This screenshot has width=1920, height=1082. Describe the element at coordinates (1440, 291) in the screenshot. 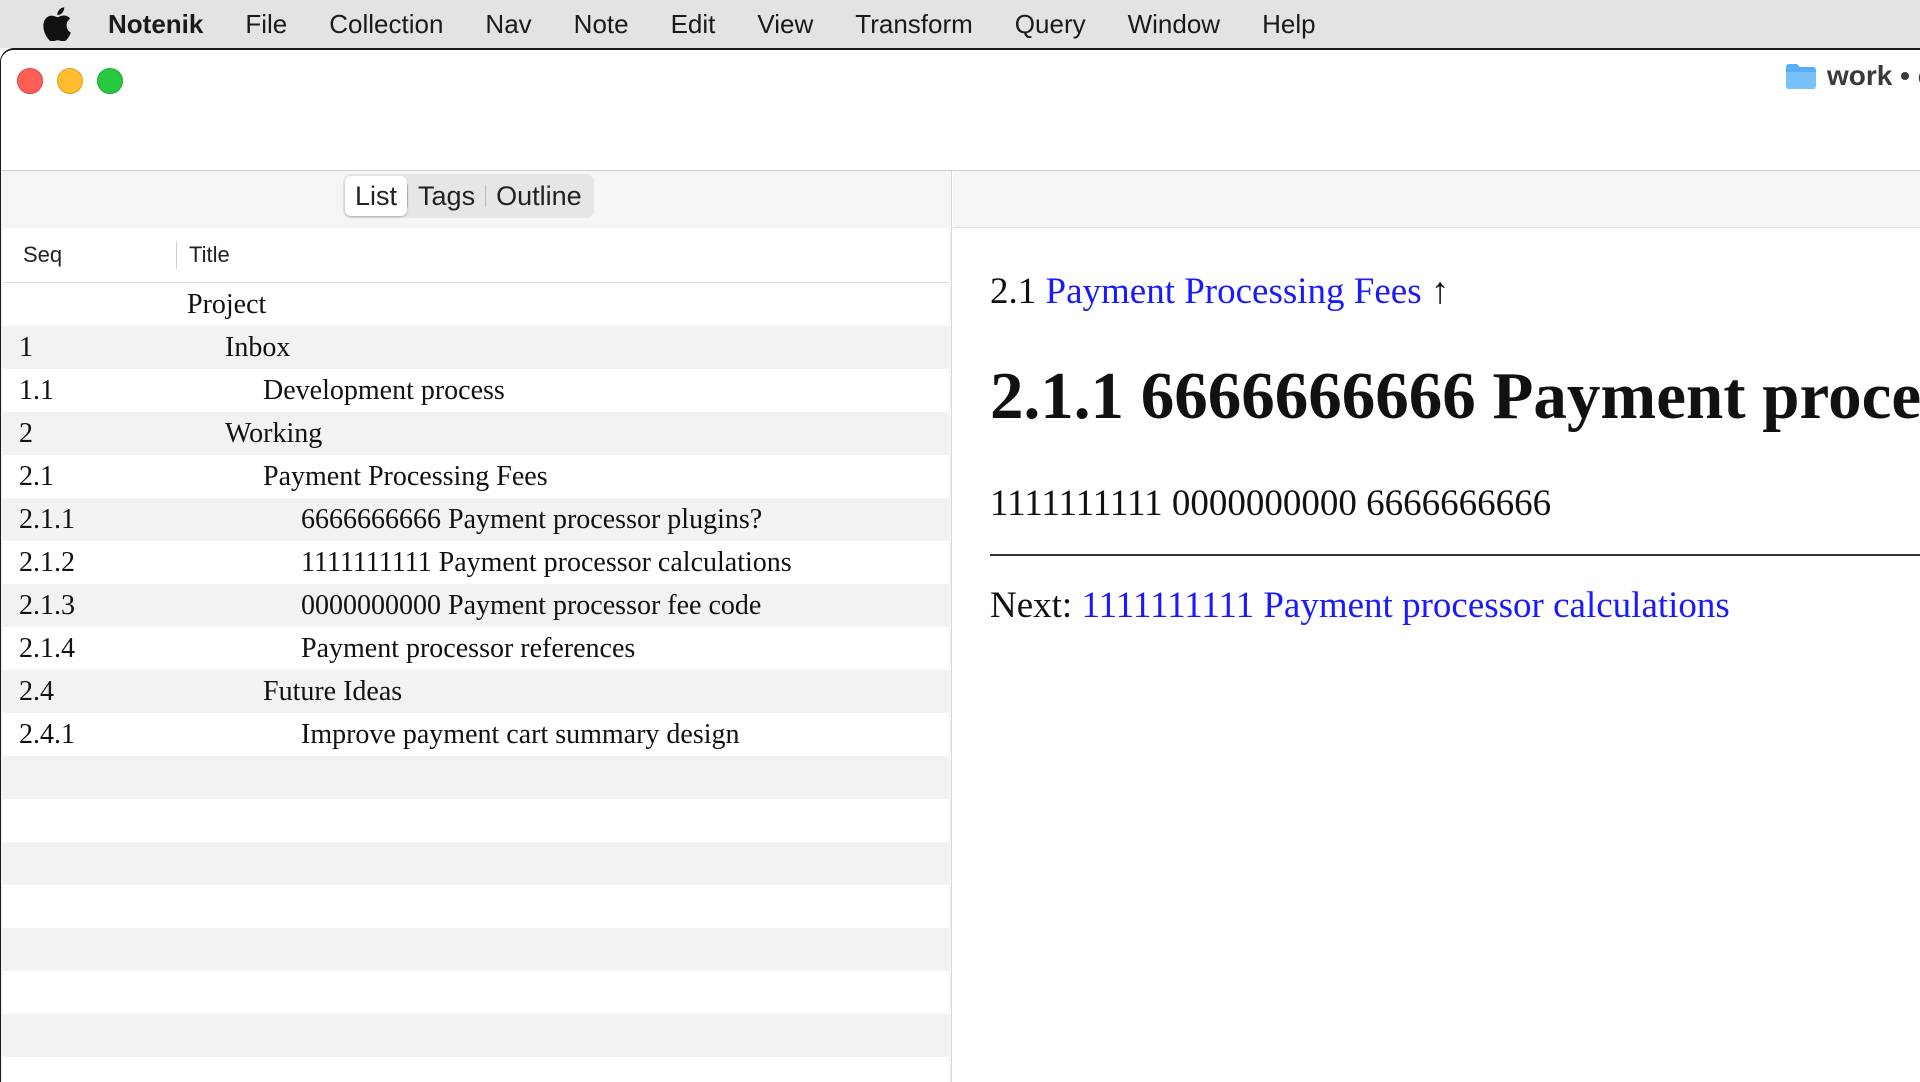

I see `up-arrow-icon: ↑` at that location.